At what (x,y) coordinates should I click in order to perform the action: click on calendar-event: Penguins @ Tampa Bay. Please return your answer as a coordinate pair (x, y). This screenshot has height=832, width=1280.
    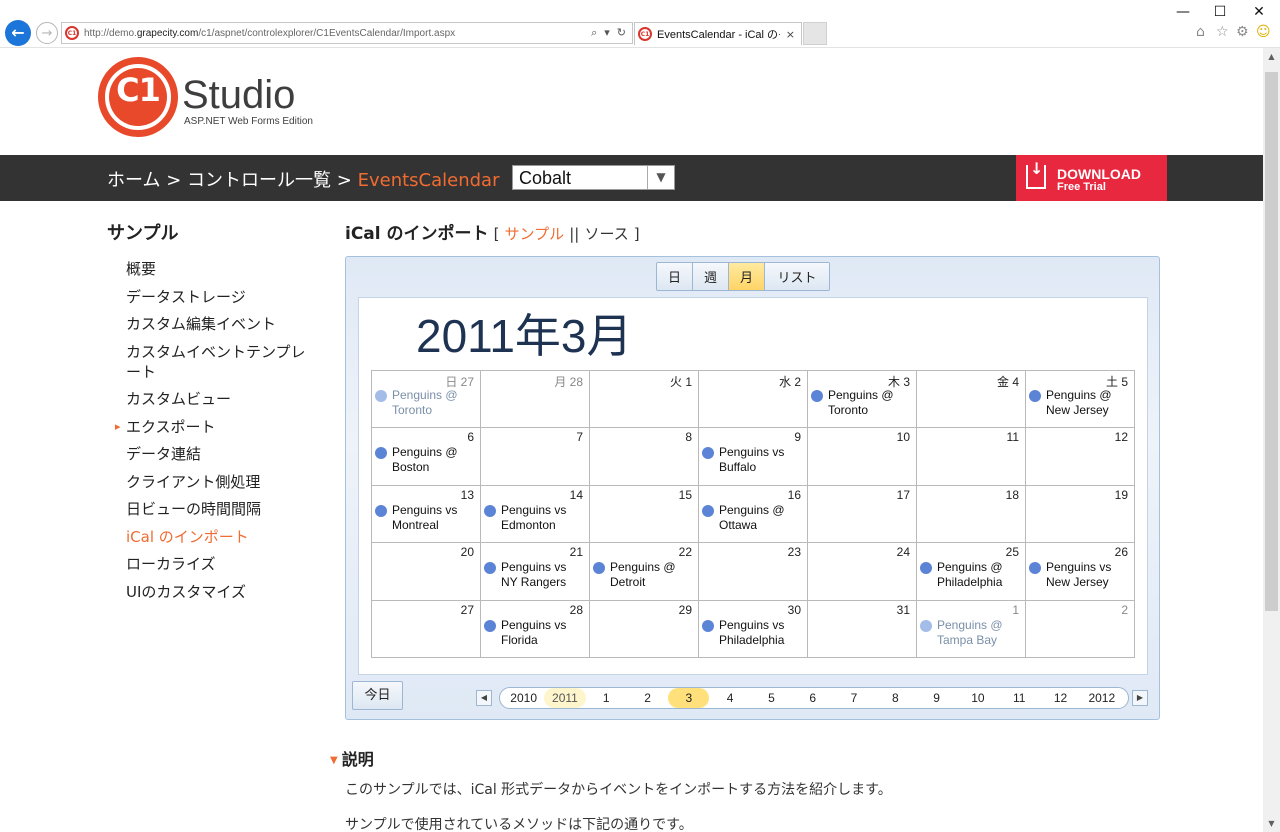
    Looking at the image, I should click on (971, 633).